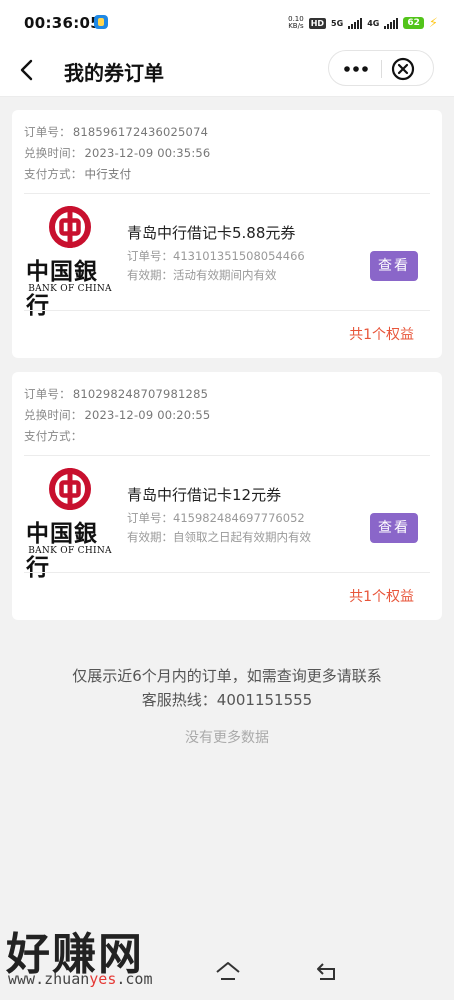 The image size is (454, 1000). Describe the element at coordinates (147, 153) in the screenshot. I see `redeem-time: 2023-12-09 00:35:56` at that location.